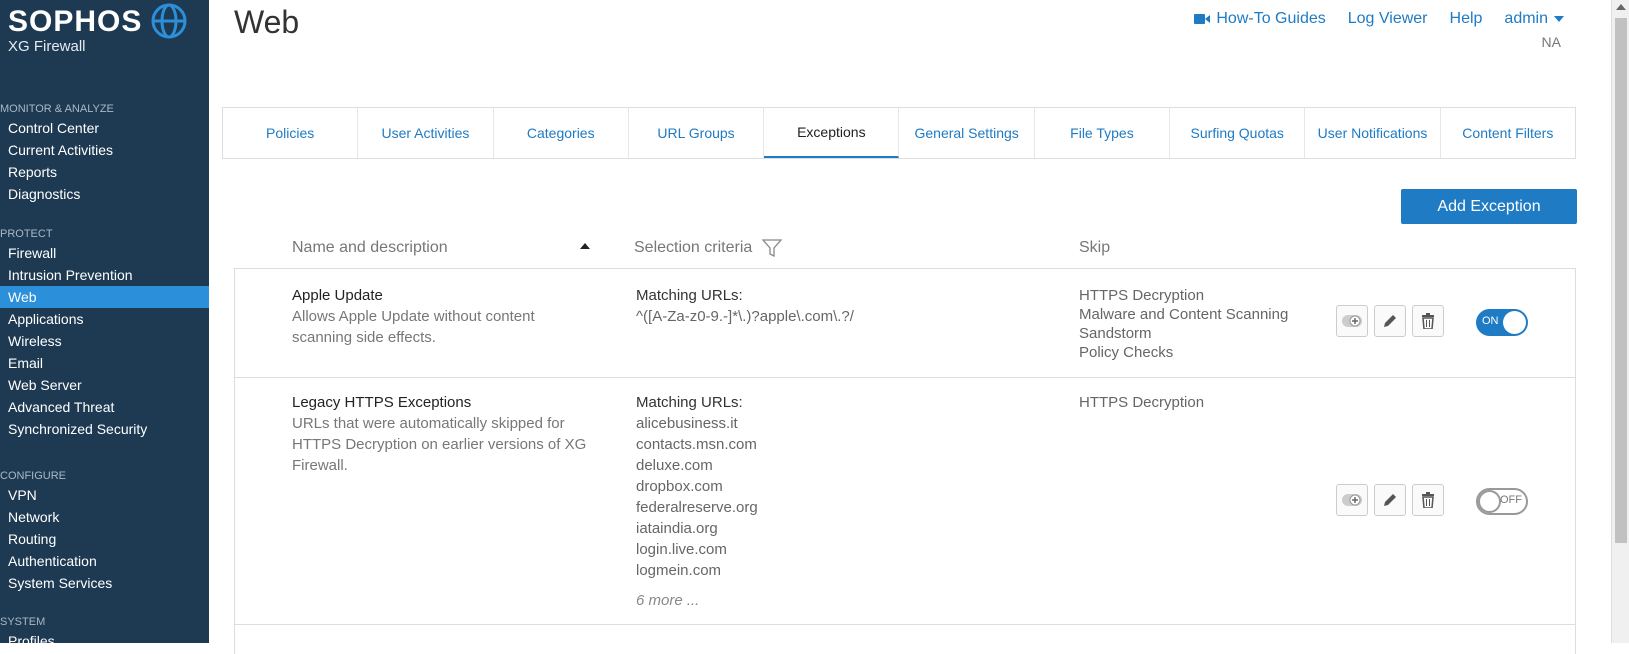 The image size is (1629, 654). I want to click on skip-item: HTTPS Decryption, so click(1142, 402).